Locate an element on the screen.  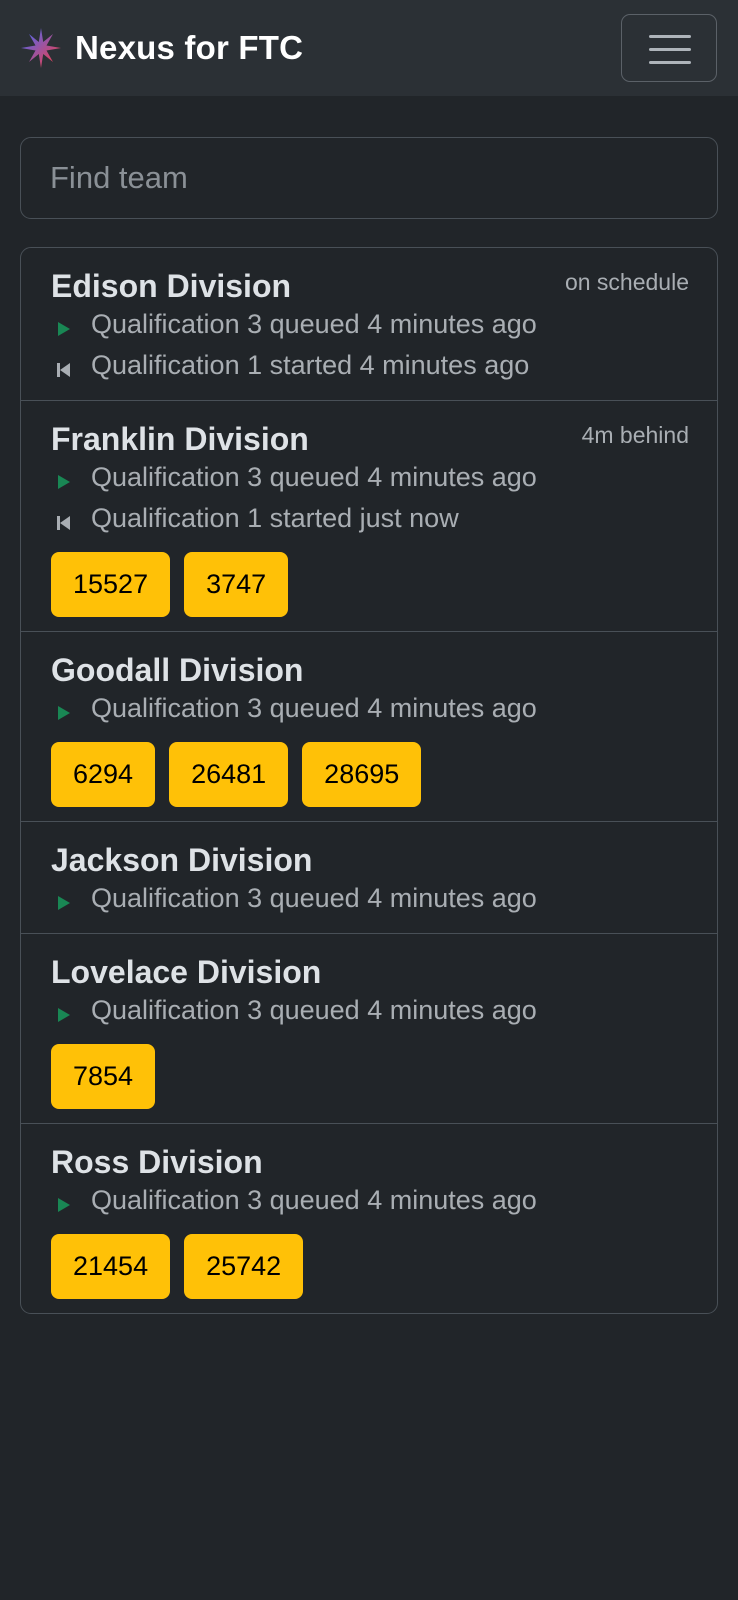
division-schedule-status: 4m behind is located at coordinates (635, 435).